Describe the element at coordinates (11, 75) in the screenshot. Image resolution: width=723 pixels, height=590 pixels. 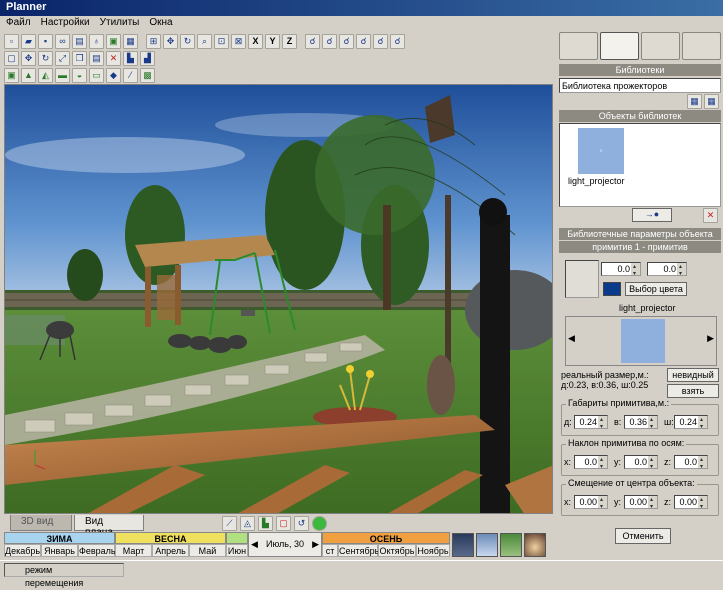
I see `terrain-image-icon: ▣` at that location.